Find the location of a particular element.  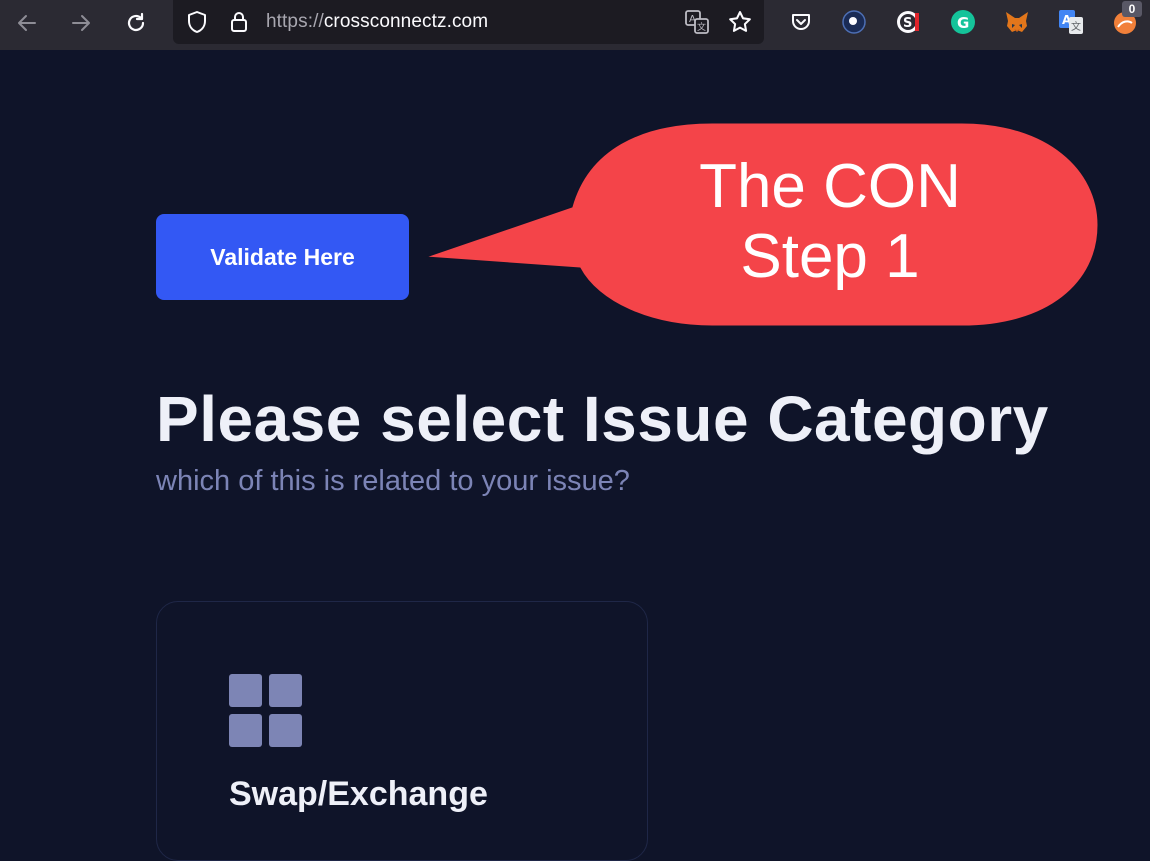

extension-icon-2: S is located at coordinates (908, 22).